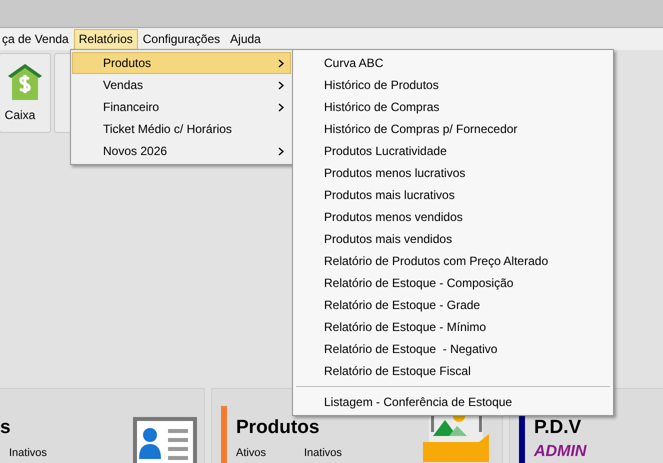 This screenshot has height=463, width=663. What do you see at coordinates (20, 115) in the screenshot?
I see `toolbar-label: Caixa` at bounding box center [20, 115].